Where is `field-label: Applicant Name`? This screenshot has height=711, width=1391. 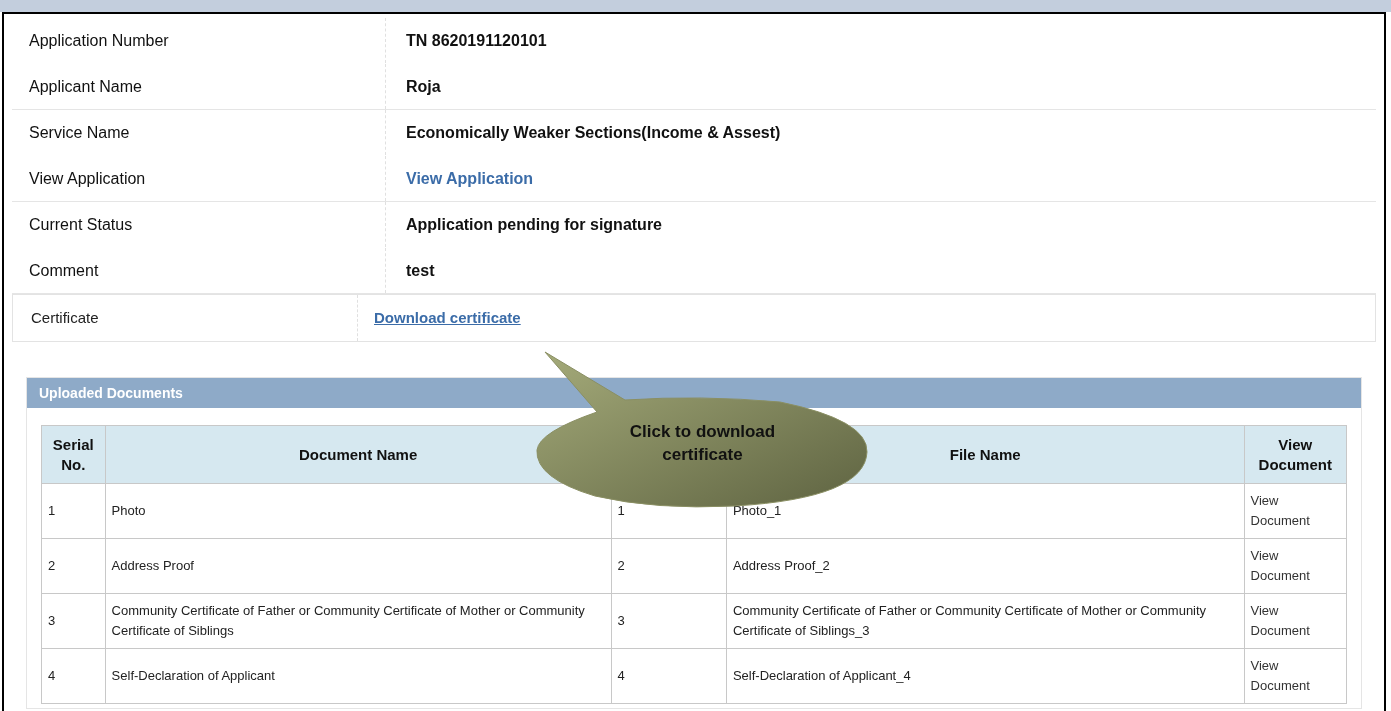 field-label: Applicant Name is located at coordinates (85, 86).